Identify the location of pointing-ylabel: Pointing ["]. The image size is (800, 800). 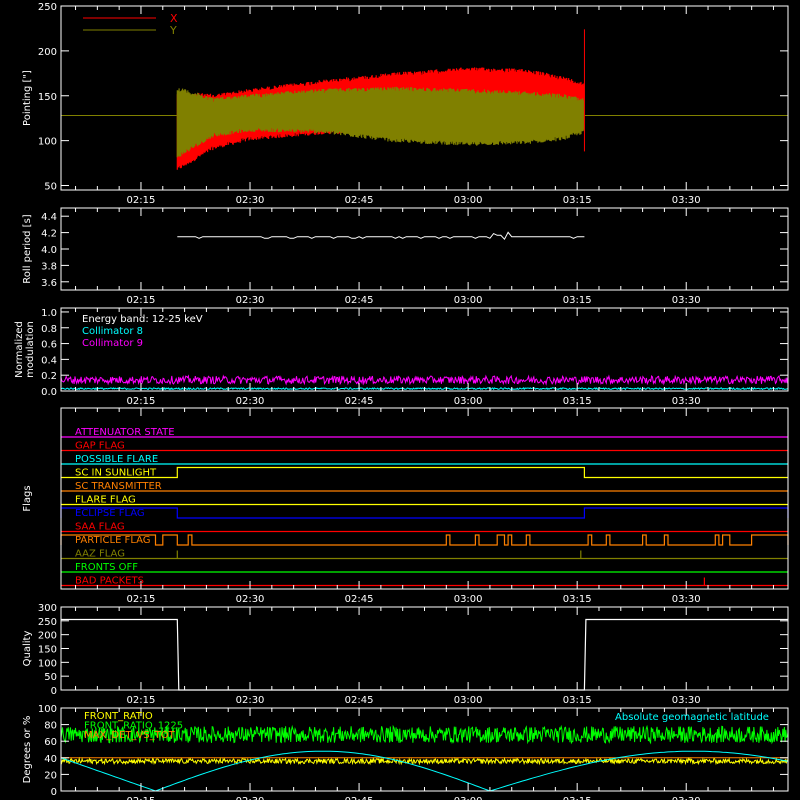
(27, 98).